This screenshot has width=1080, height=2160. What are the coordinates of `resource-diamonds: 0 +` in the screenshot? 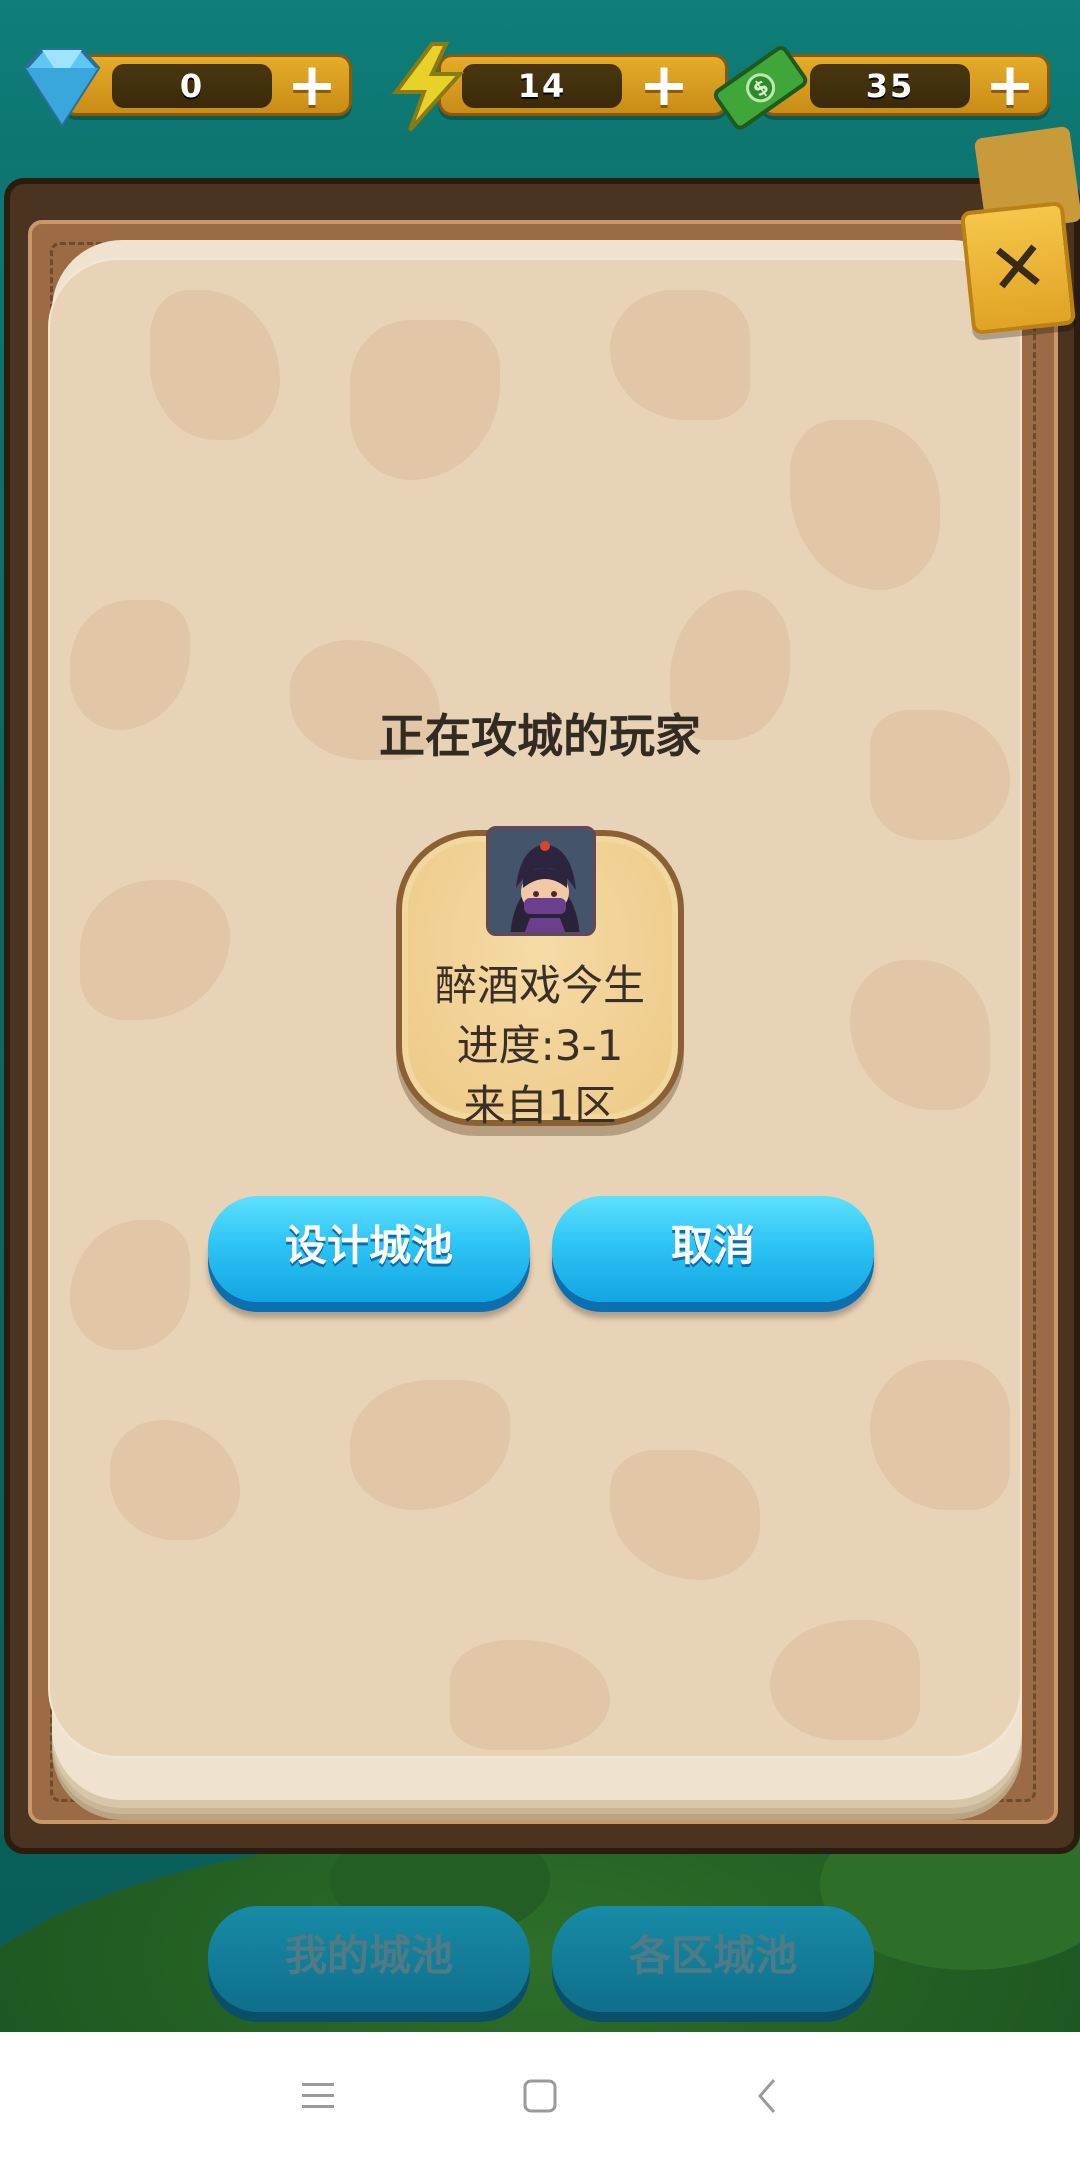 It's located at (182, 88).